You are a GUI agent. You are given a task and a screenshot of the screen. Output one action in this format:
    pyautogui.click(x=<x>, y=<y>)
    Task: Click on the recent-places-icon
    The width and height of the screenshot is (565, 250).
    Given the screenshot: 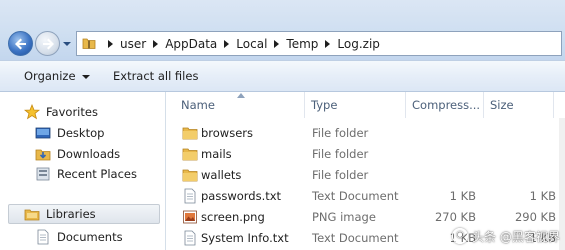 What is the action you would take?
    pyautogui.click(x=43, y=174)
    